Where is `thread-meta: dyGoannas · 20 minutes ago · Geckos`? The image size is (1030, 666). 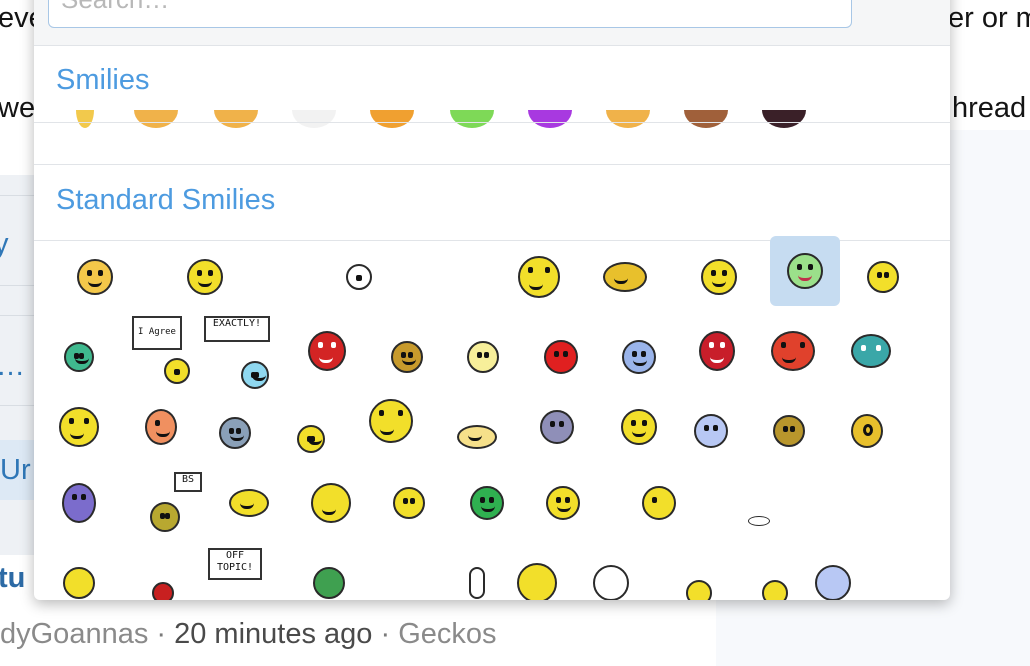 thread-meta: dyGoannas · 20 minutes ago · Geckos is located at coordinates (248, 634).